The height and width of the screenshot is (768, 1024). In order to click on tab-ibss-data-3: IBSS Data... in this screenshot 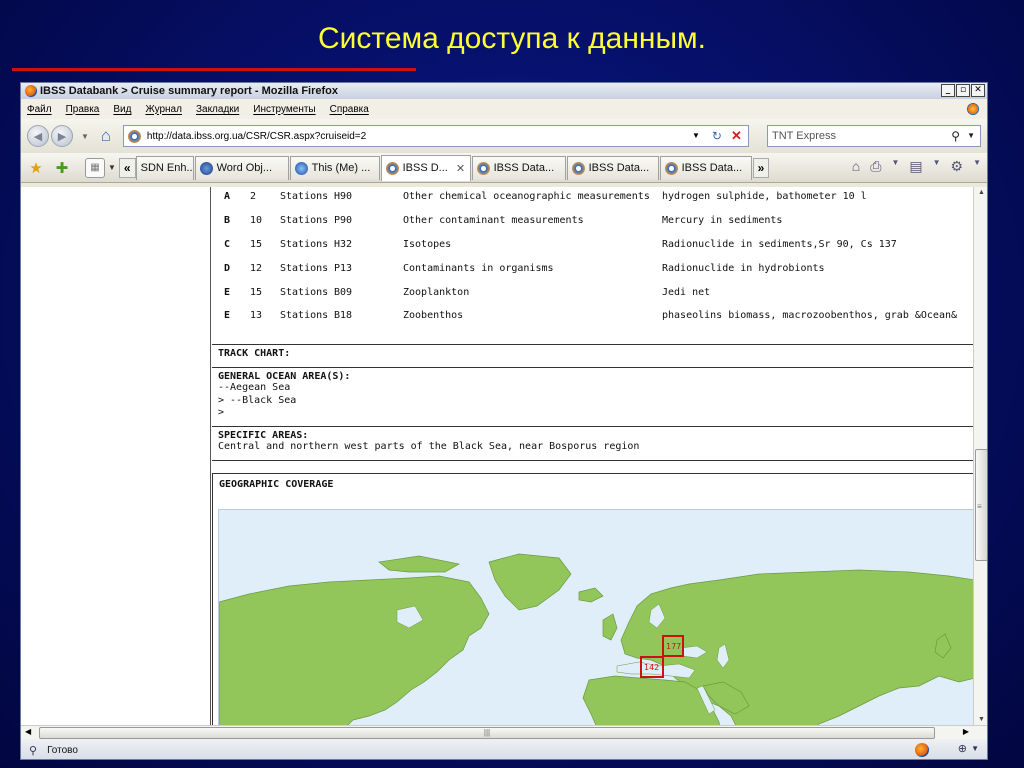, I will do `click(705, 167)`.